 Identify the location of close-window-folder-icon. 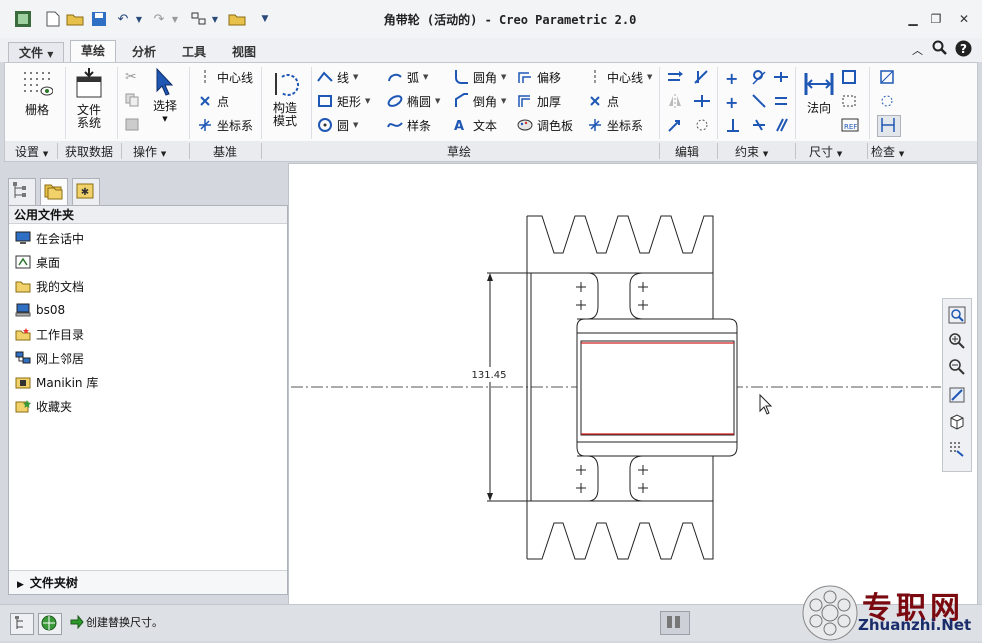
(237, 19).